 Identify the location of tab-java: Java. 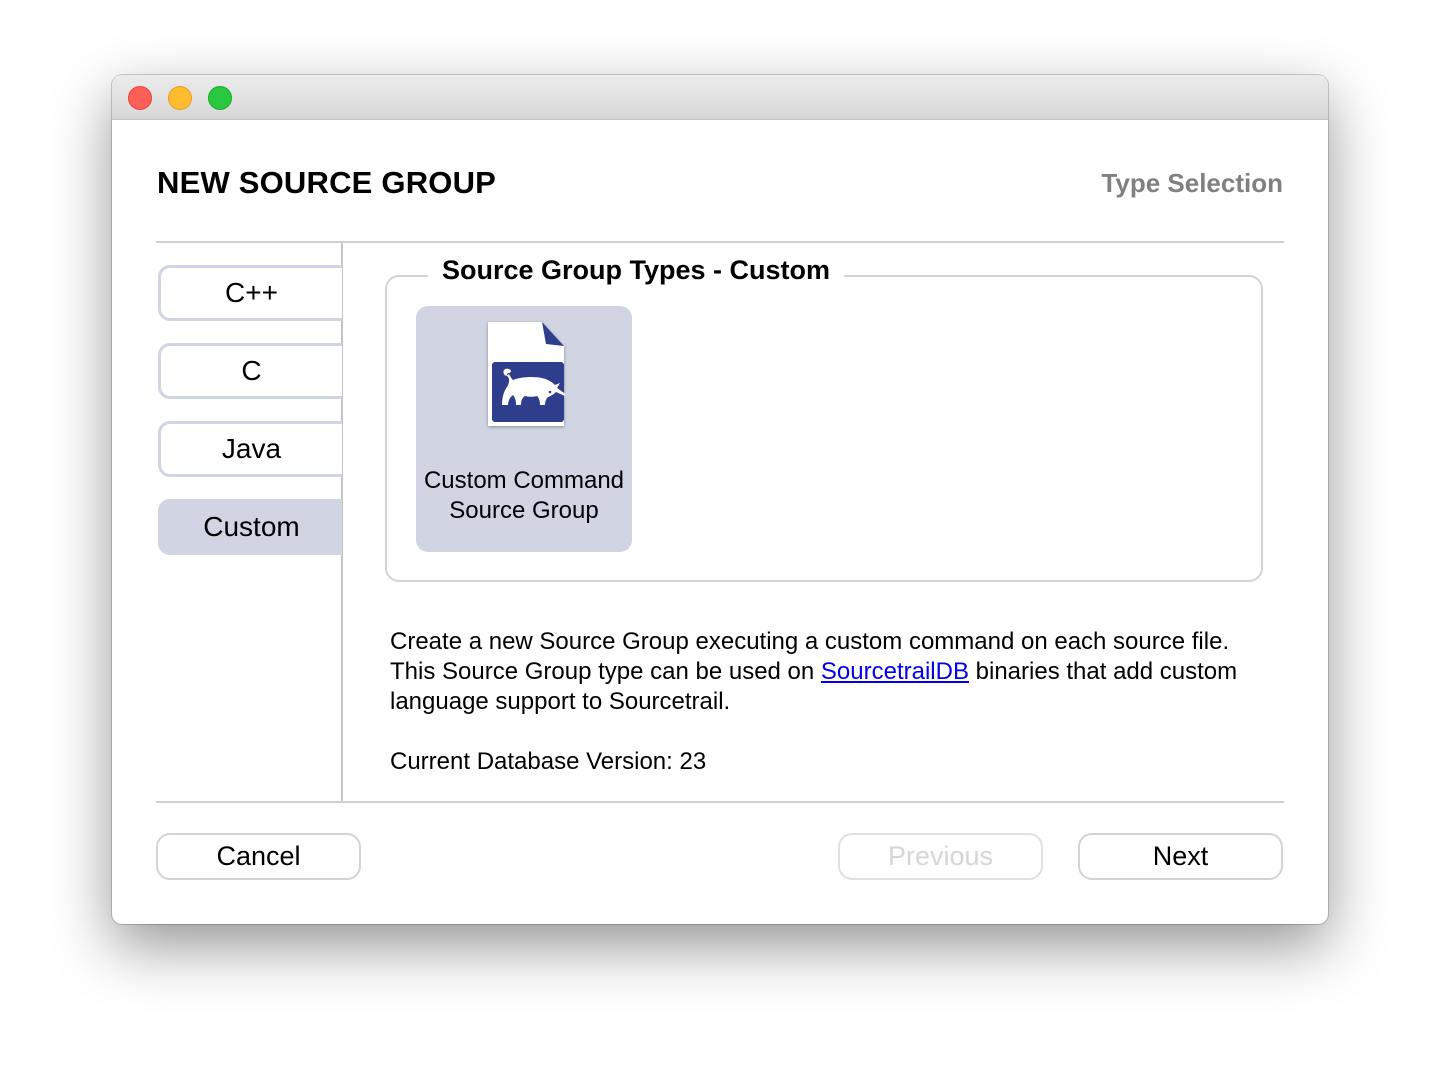
(250, 449).